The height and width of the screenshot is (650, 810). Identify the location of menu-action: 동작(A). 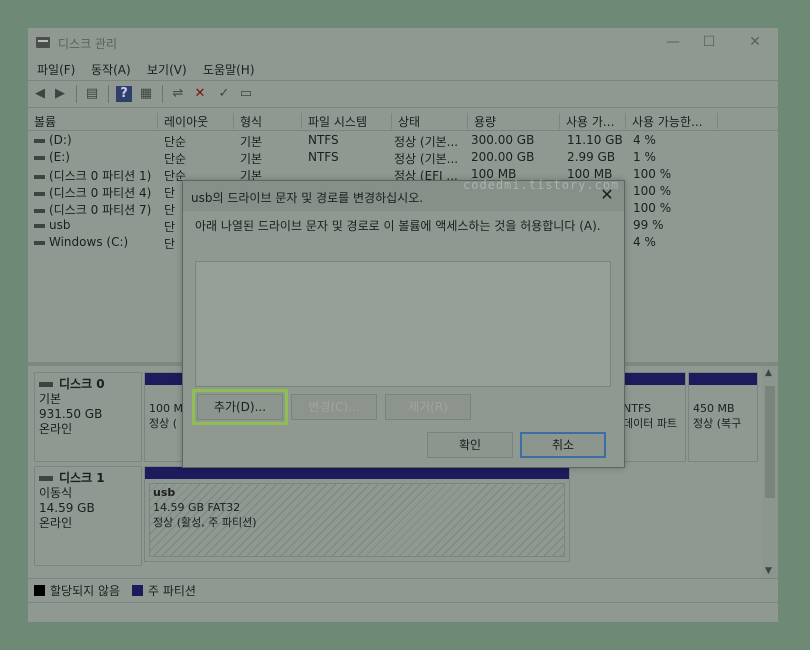
(111, 69).